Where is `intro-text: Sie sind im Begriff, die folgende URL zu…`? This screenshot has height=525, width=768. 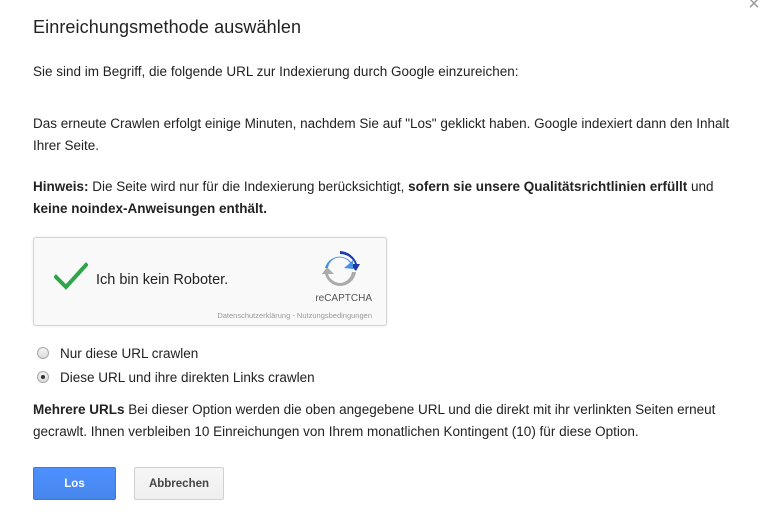
intro-text: Sie sind im Begriff, die folgende URL zu… is located at coordinates (276, 71).